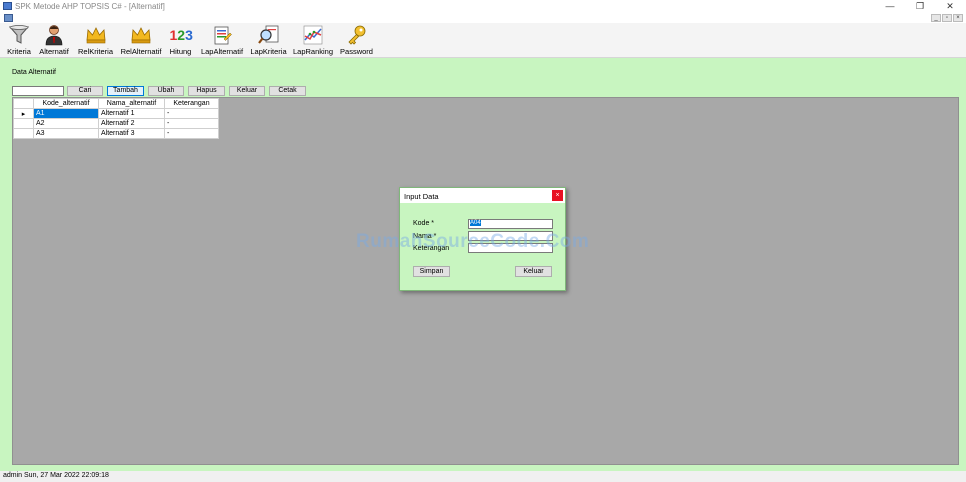 The height and width of the screenshot is (482, 966). Describe the element at coordinates (23, 113) in the screenshot. I see `current-row-marker-icon: ▸` at that location.